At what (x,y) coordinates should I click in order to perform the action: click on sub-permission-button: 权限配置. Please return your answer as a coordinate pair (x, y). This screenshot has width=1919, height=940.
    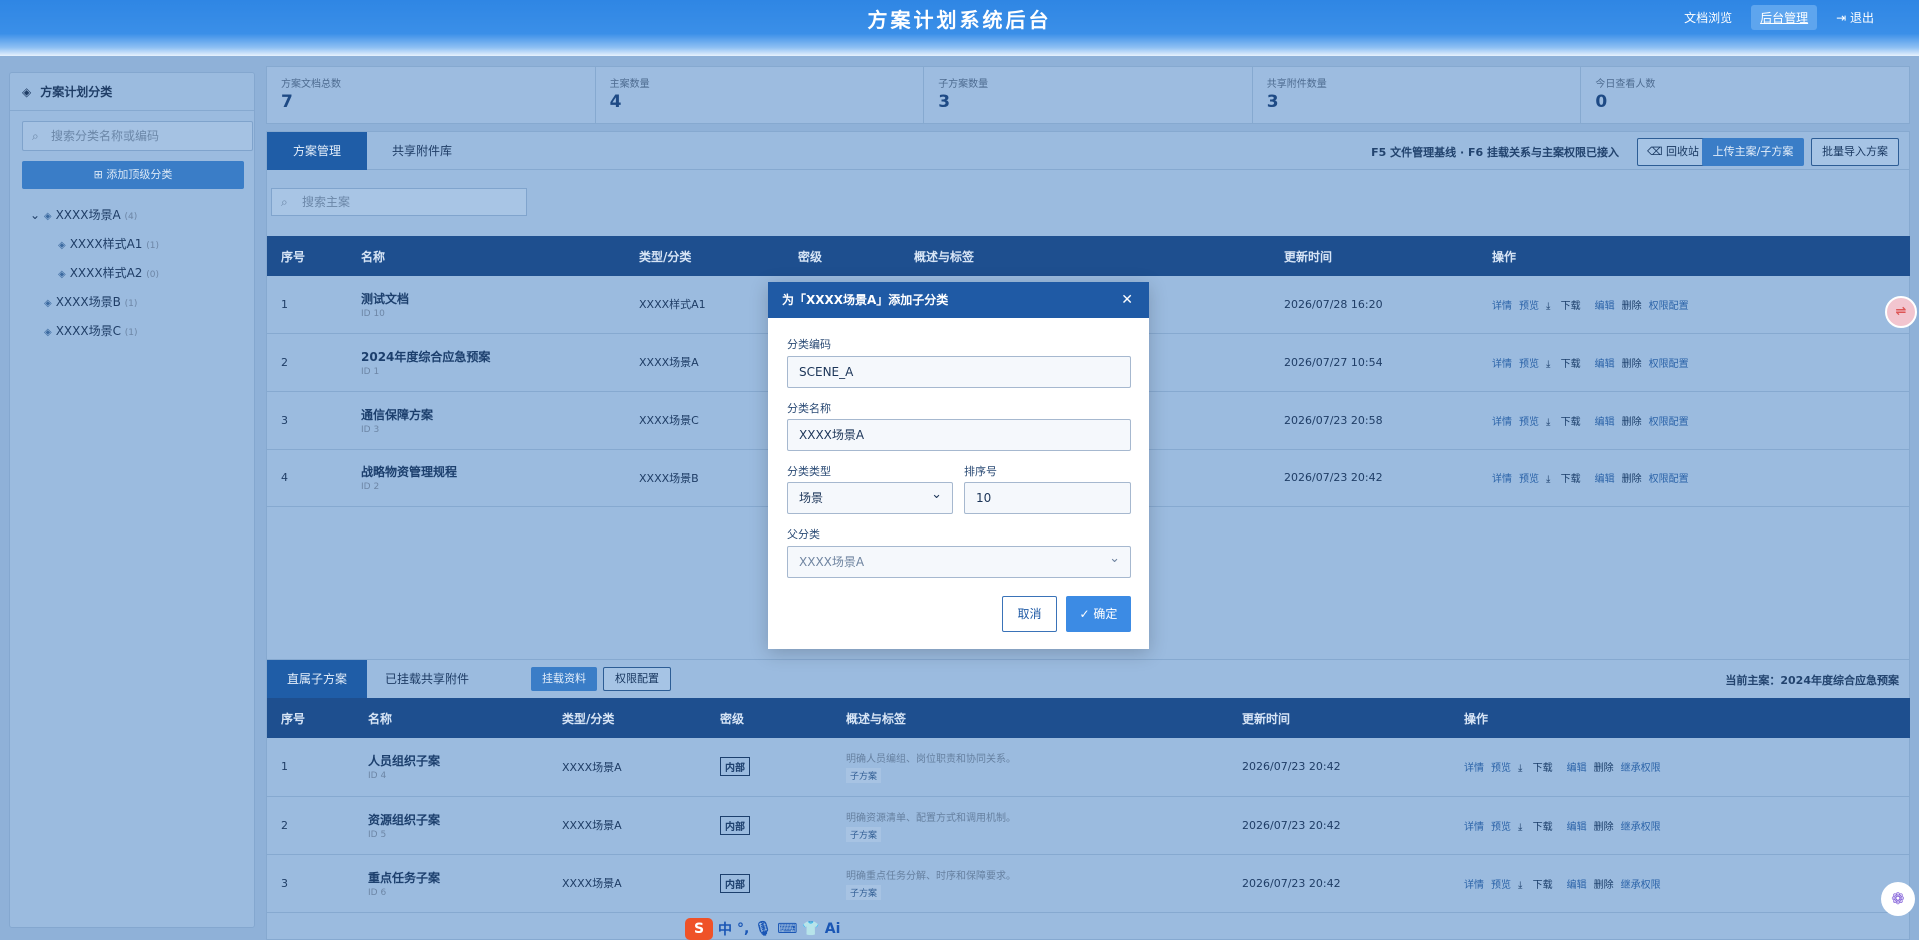
    Looking at the image, I should click on (637, 679).